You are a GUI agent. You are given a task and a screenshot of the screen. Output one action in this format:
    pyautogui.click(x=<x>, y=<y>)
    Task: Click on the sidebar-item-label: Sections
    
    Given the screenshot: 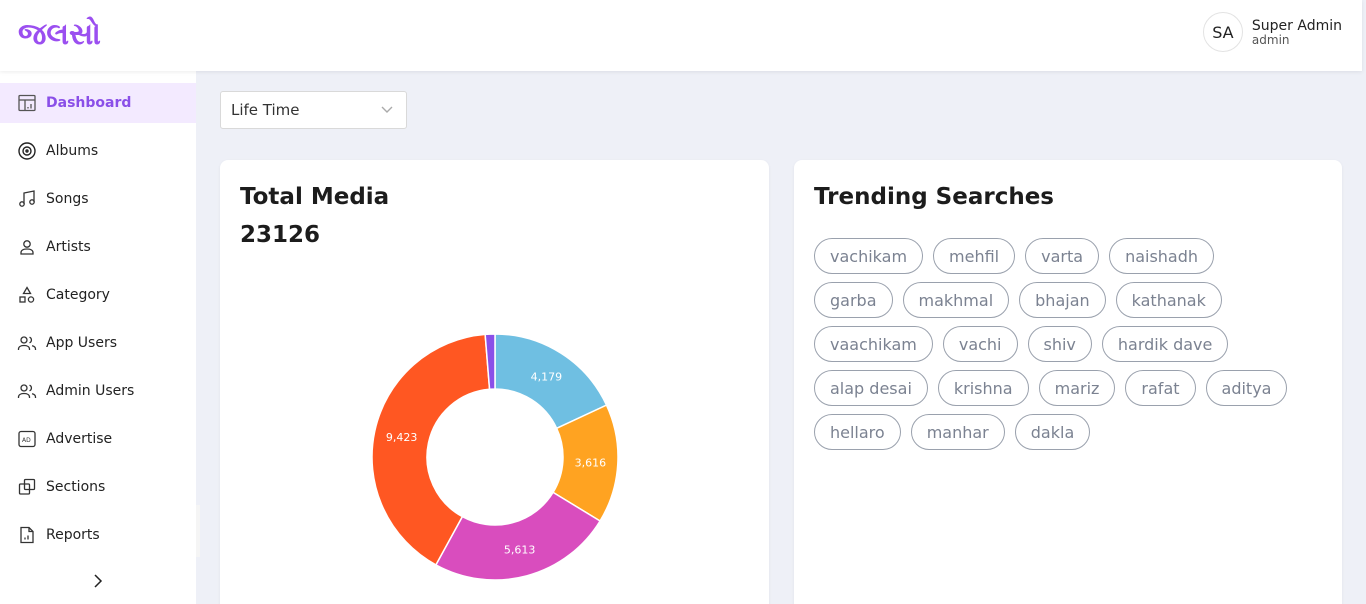 What is the action you would take?
    pyautogui.click(x=76, y=487)
    